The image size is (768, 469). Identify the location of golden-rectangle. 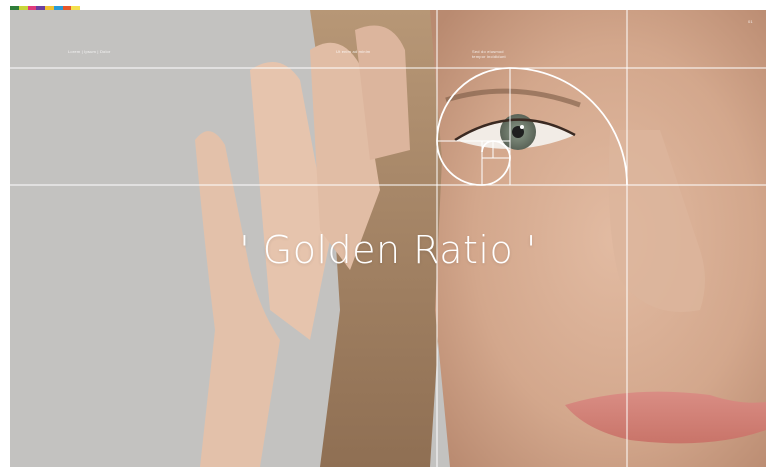
(532, 126).